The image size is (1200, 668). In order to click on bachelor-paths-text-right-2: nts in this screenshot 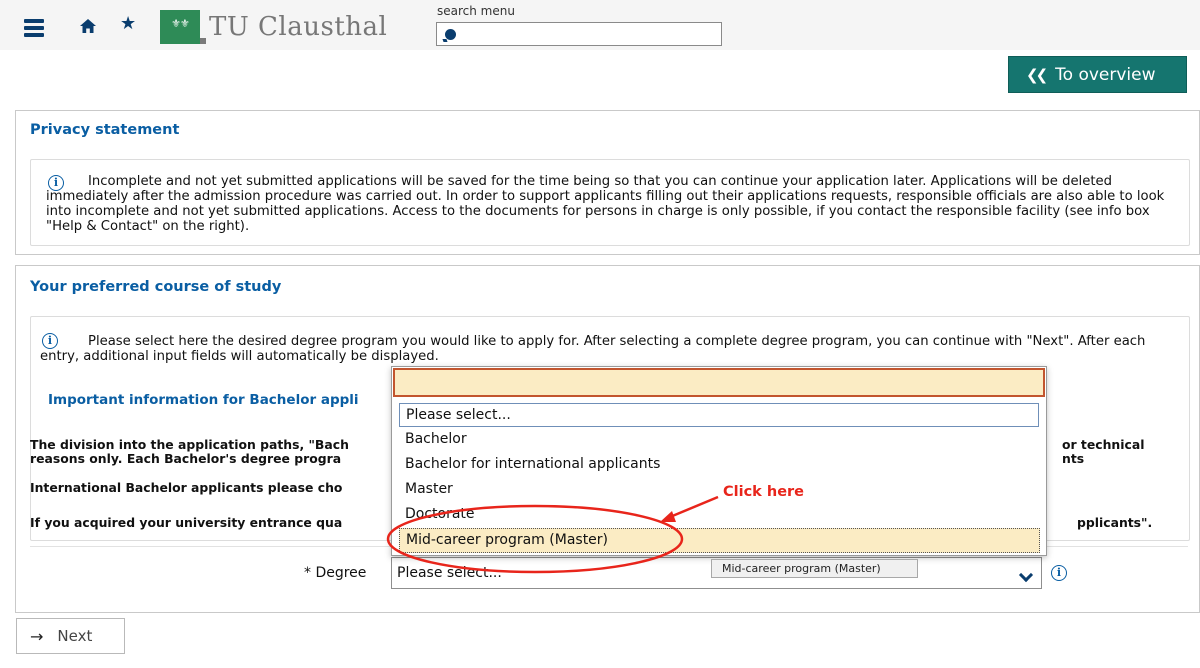, I will do `click(1073, 458)`.